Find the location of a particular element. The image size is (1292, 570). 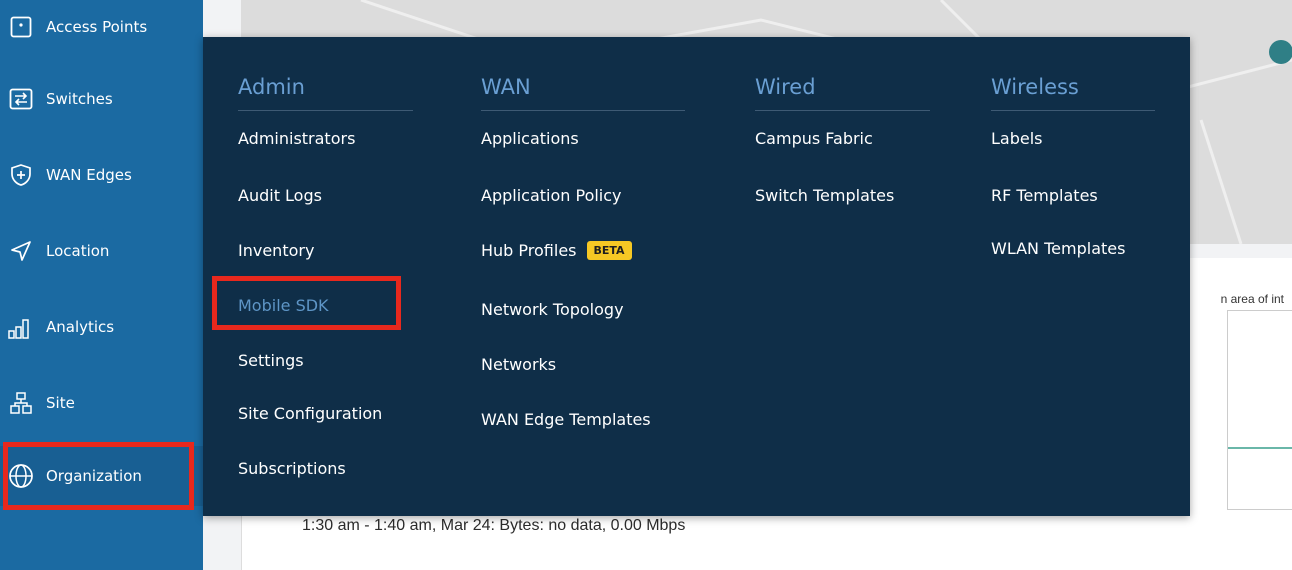

menu-item-campus-fabric: Campus Fabric is located at coordinates (814, 138).